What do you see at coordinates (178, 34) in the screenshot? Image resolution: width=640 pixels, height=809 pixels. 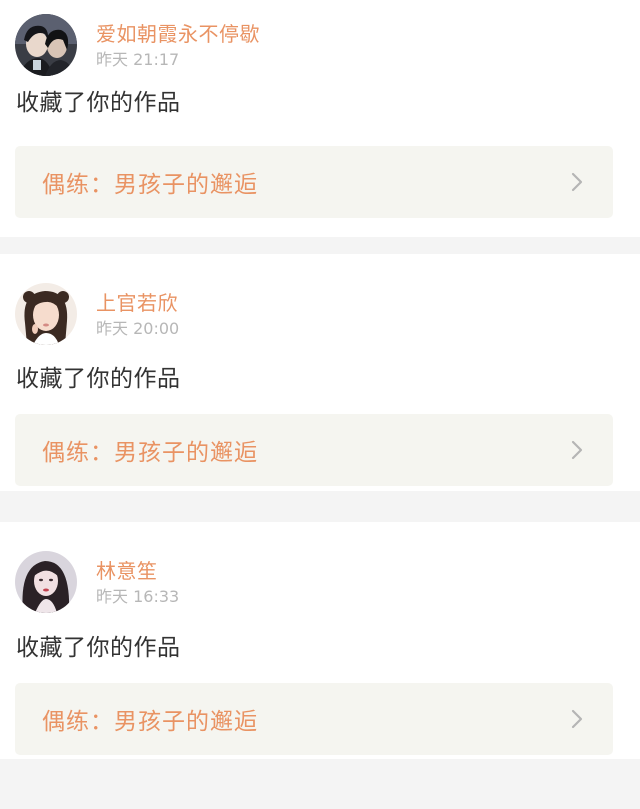 I see `username: 爱如朝霞永不停歇` at bounding box center [178, 34].